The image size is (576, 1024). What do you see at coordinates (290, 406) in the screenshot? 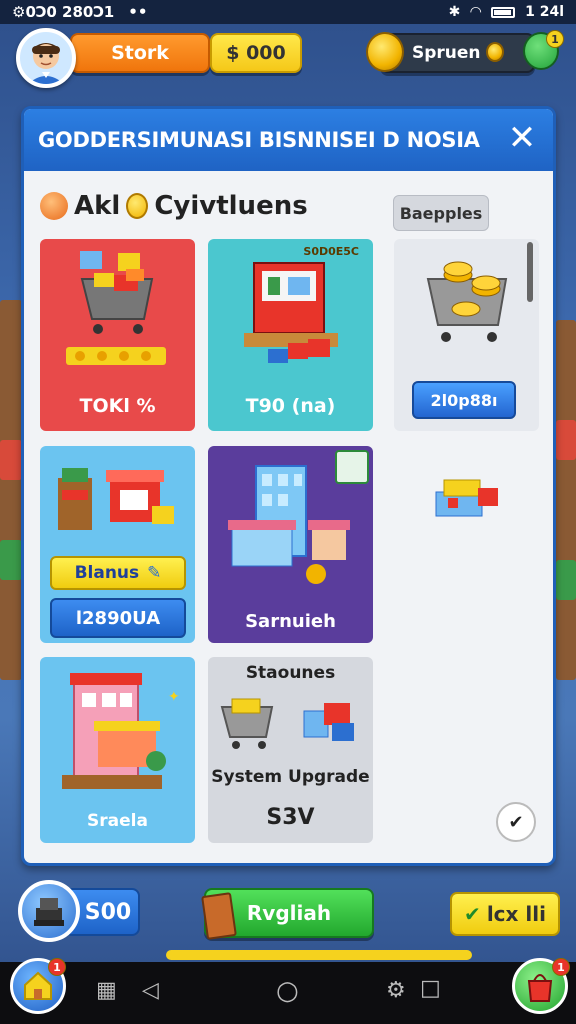
I see `shop-card-teal-label: T90 (na)` at bounding box center [290, 406].